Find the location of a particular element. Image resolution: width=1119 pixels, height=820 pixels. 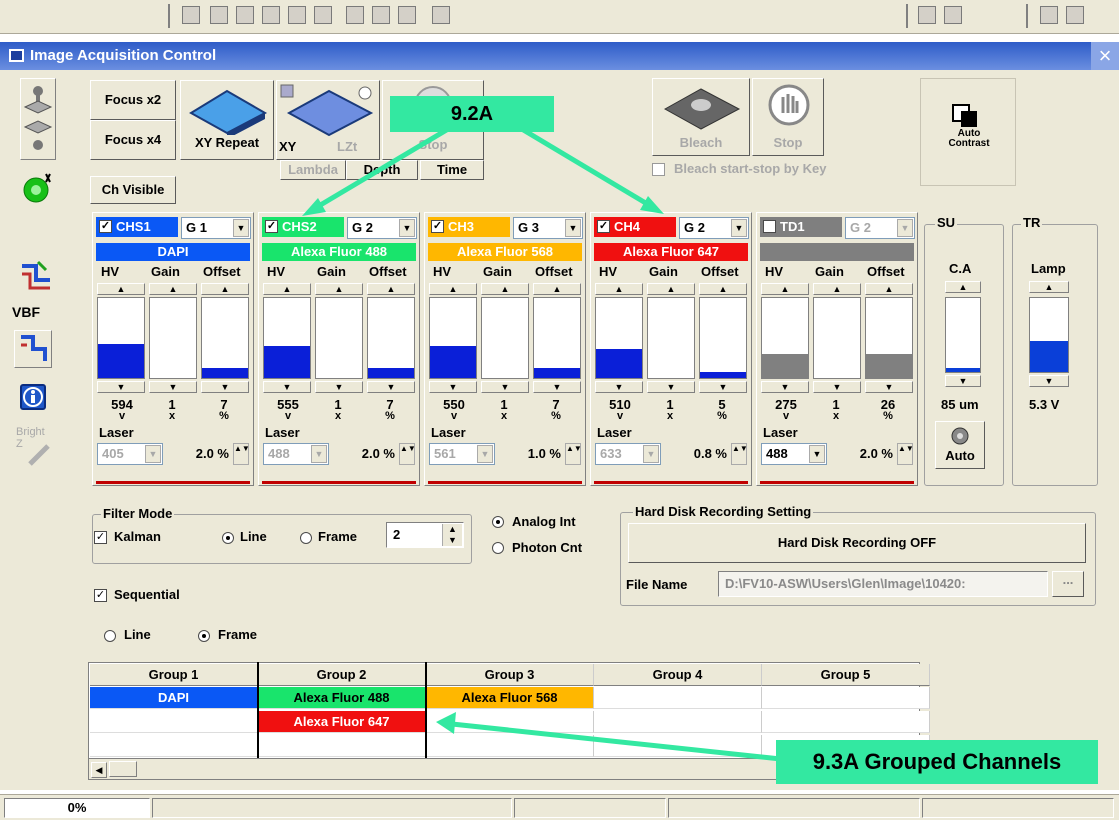

callout-9-2a: 9.2A is located at coordinates (472, 114).